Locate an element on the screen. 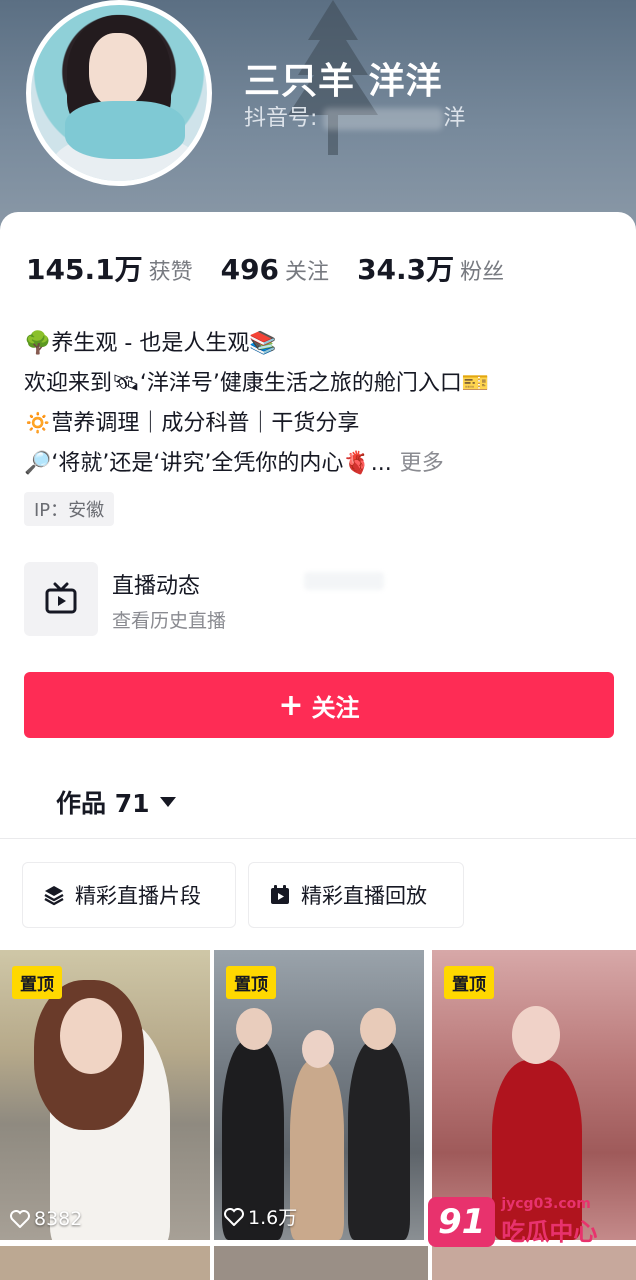 This screenshot has height=1280, width=636. plus-icon: + is located at coordinates (291, 705).